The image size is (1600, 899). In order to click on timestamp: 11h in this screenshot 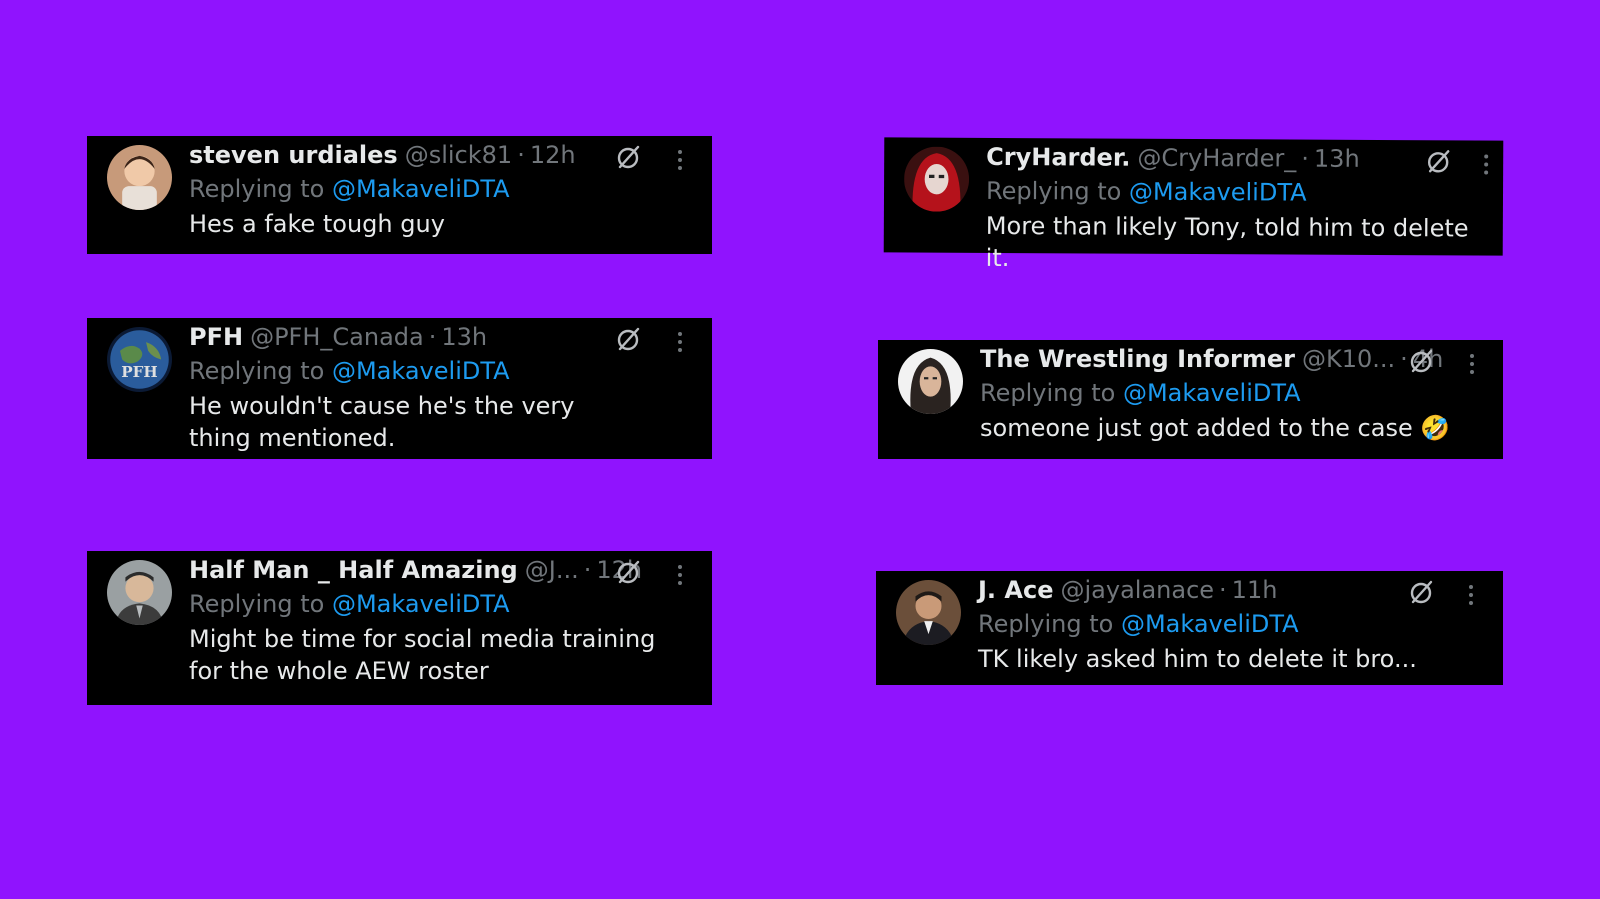, I will do `click(1255, 590)`.